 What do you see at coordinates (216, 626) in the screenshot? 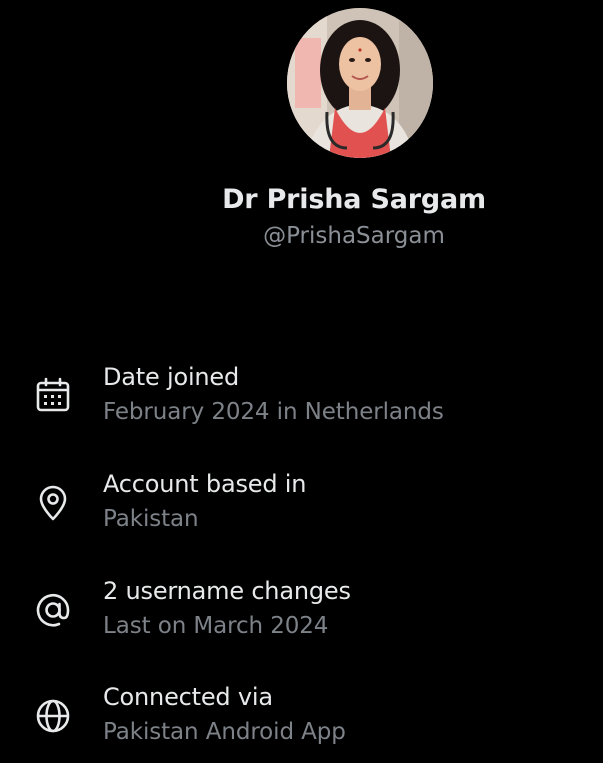
I see `detail-value: Last on March 2024` at bounding box center [216, 626].